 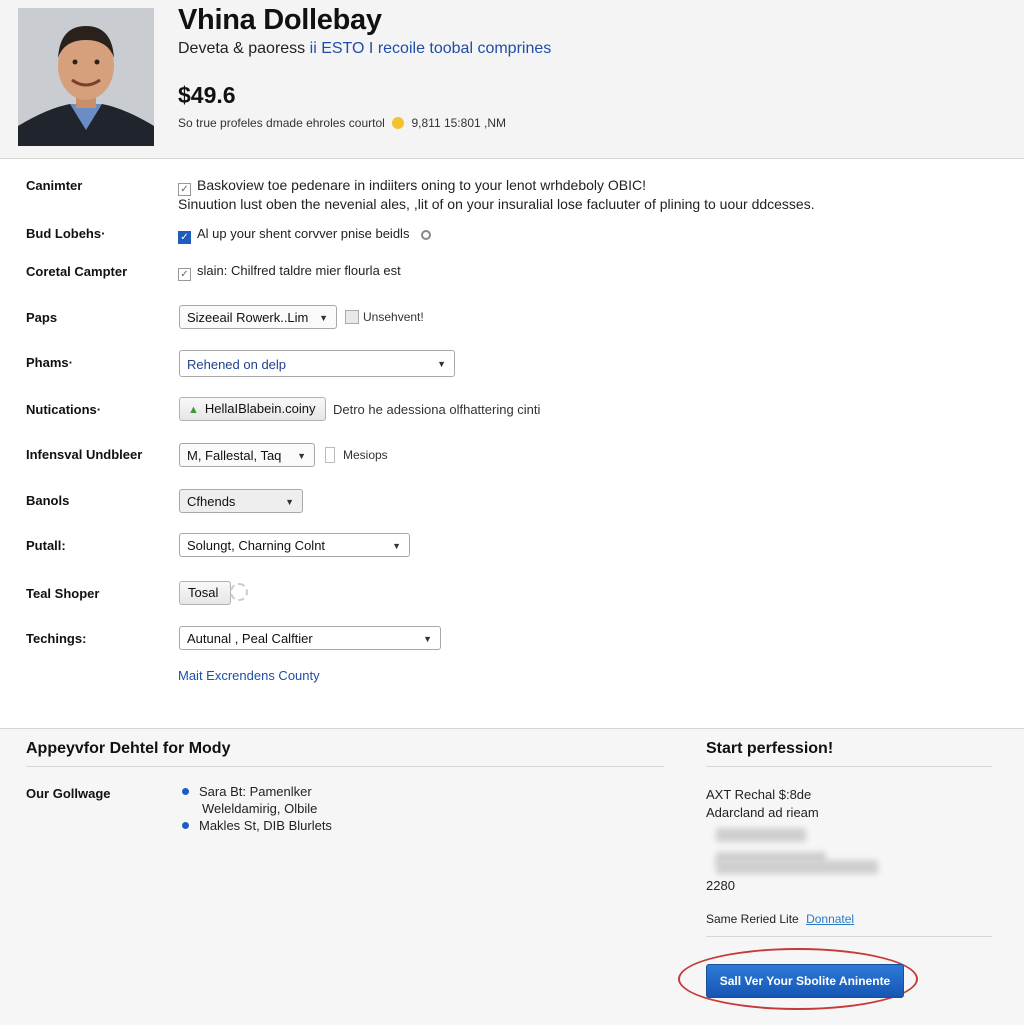 I want to click on leaf-icon: ▲, so click(x=193, y=410).